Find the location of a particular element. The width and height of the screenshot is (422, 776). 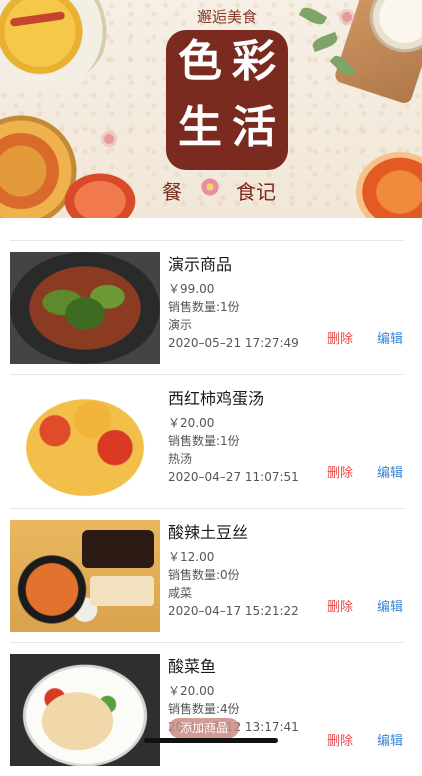

shrimp-dish-image is located at coordinates (383, 180).